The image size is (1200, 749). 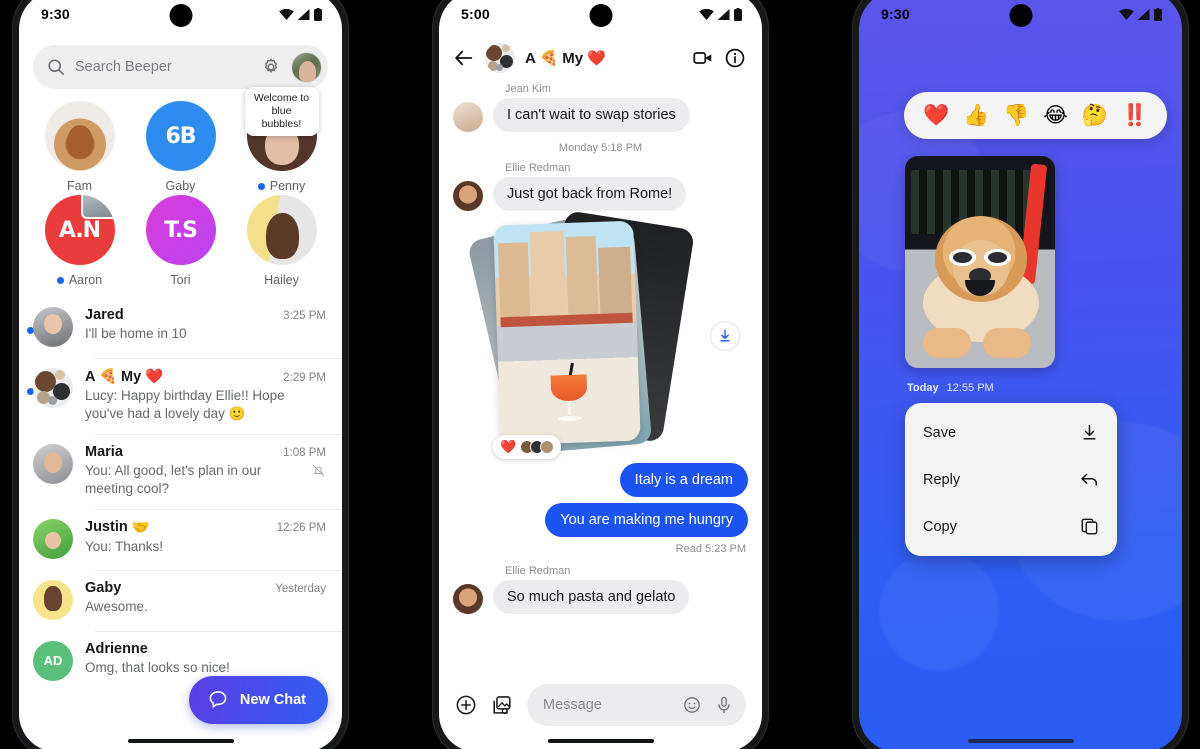 I want to click on photo-attachment-stack: ❤️, so click(x=600, y=334).